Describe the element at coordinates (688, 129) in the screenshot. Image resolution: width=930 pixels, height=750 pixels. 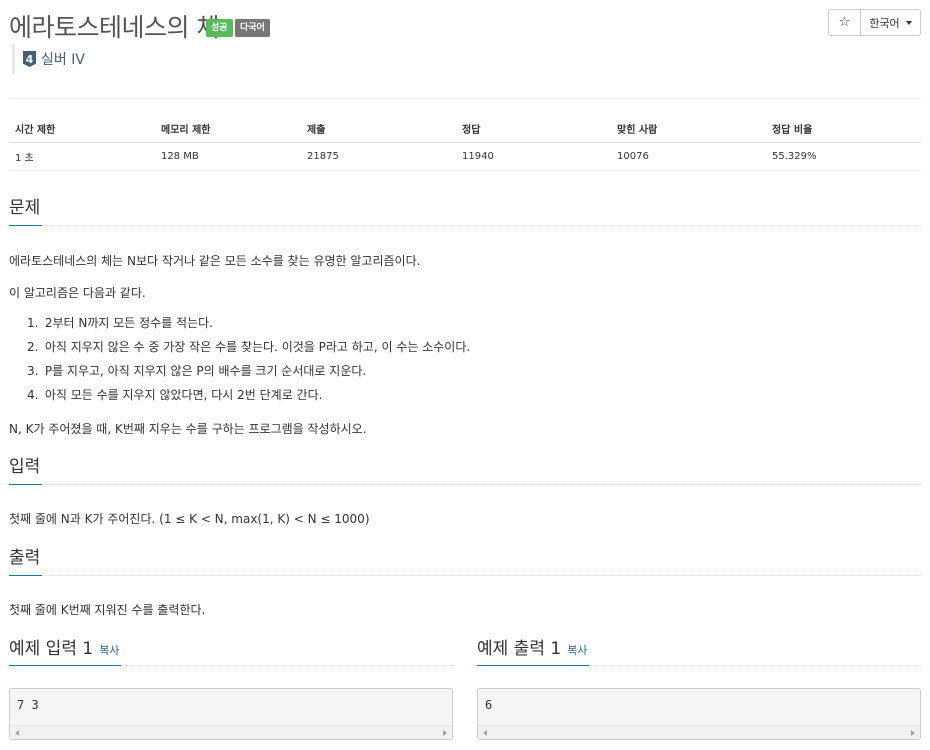
I see `info-header-solved-users: 맞힌 사람` at that location.